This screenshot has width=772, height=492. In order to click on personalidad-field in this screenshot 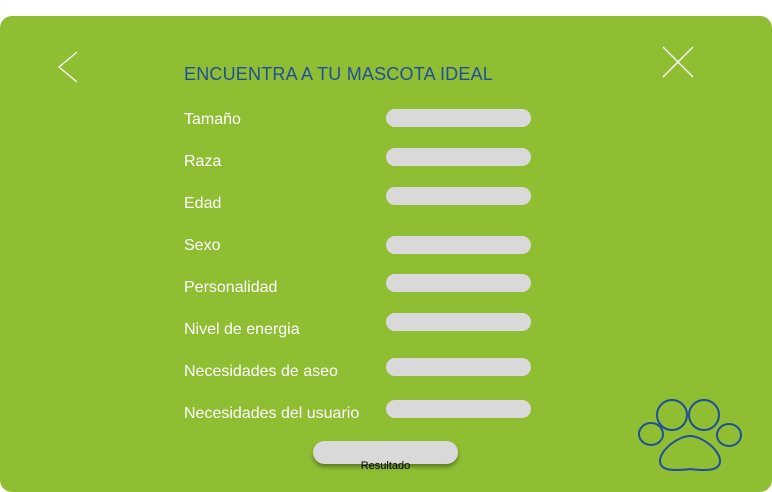, I will do `click(458, 283)`.